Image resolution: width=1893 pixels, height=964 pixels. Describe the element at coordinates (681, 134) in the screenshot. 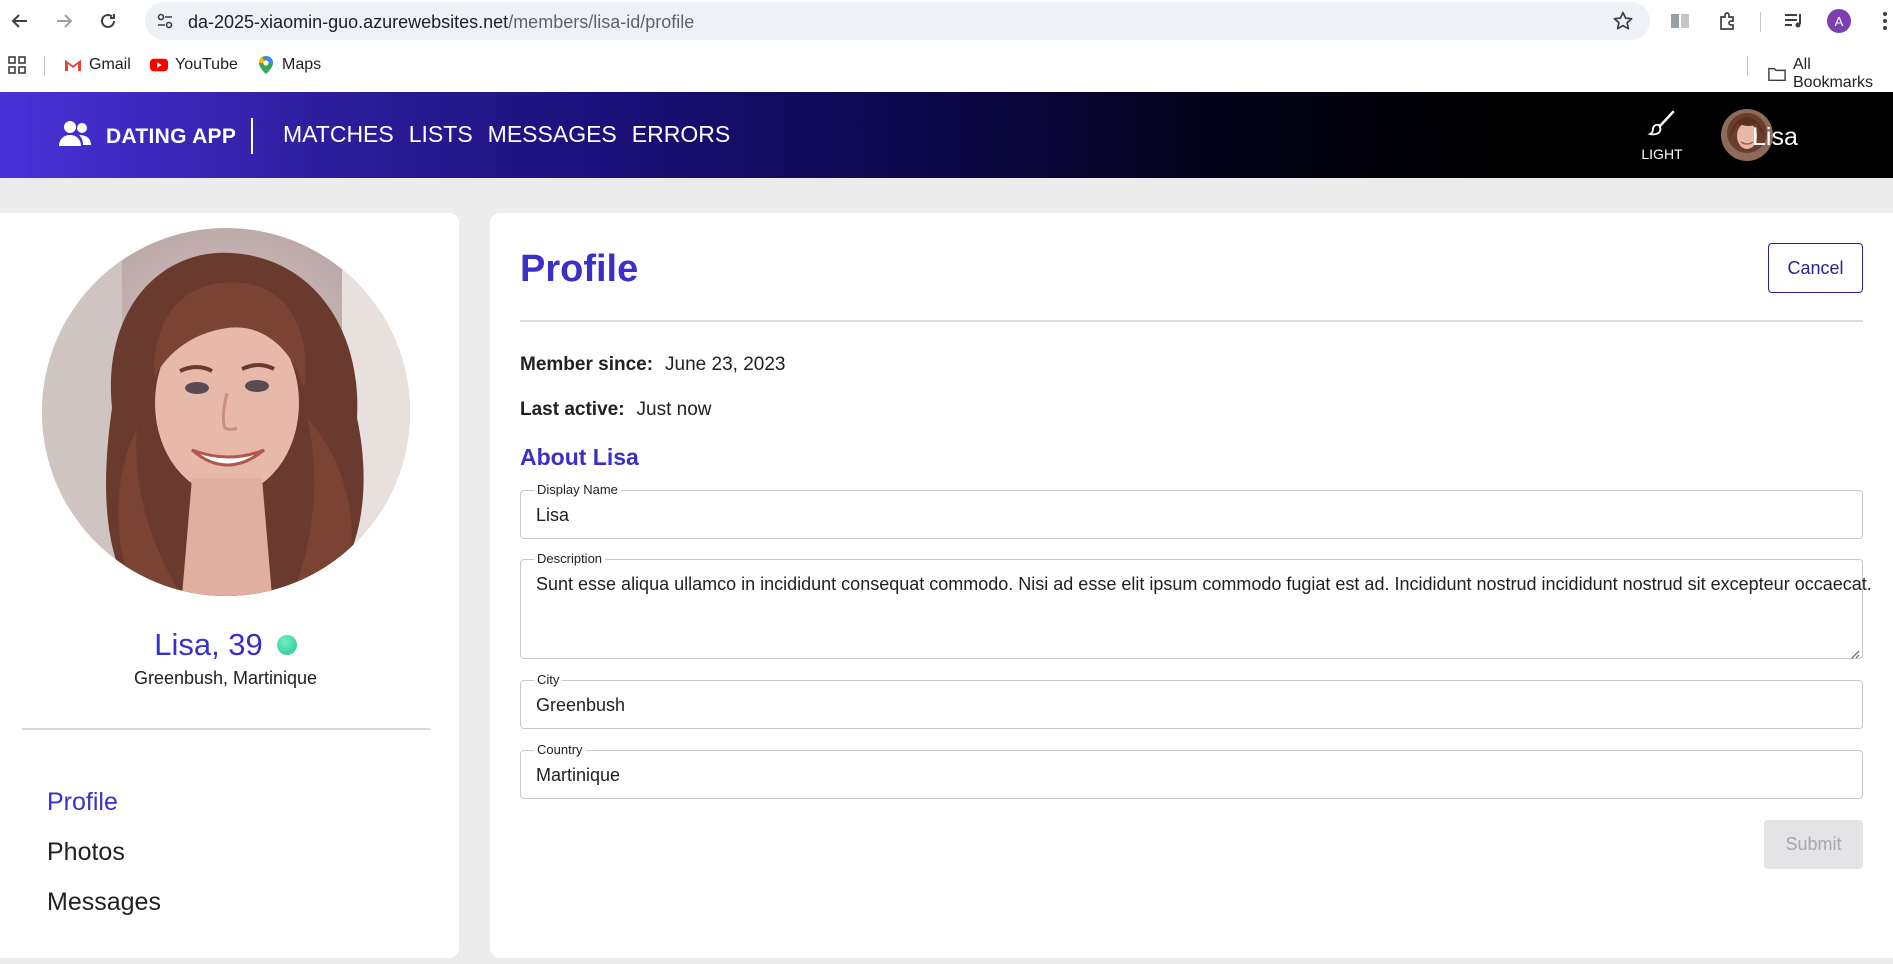

I see `nav-errors: ERRORS` at that location.